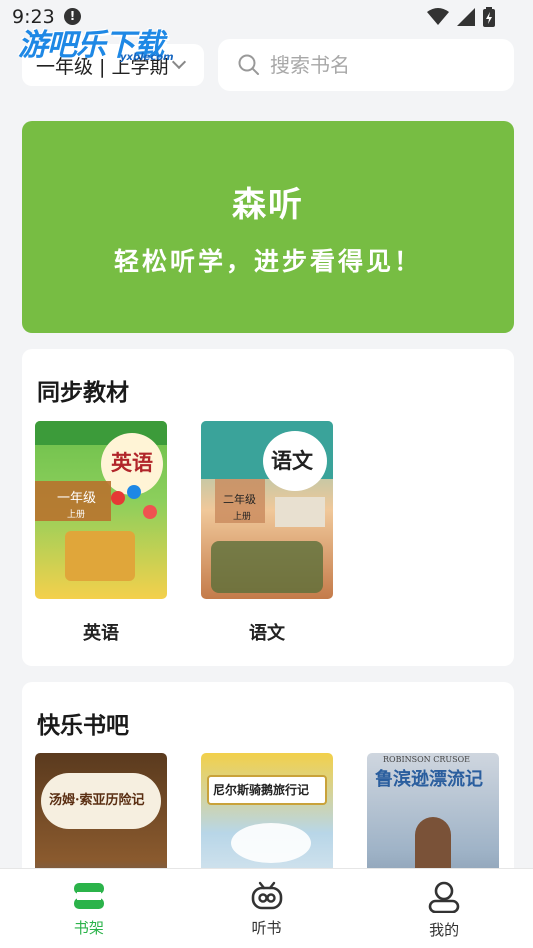 The width and height of the screenshot is (533, 948). I want to click on book-chinese: 语文 二年级 上册 语文, so click(267, 533).